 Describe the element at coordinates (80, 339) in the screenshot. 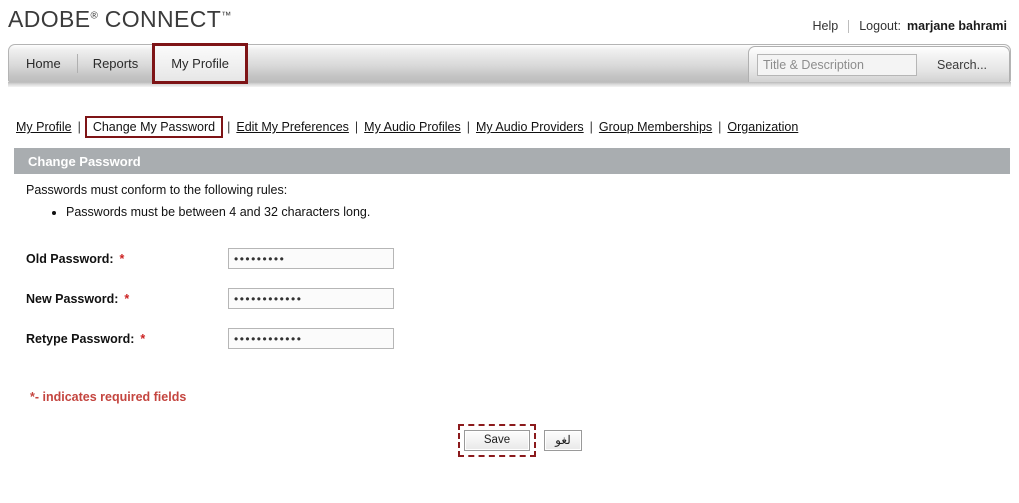

I see `retype-password-label-text: Retype Password:` at that location.